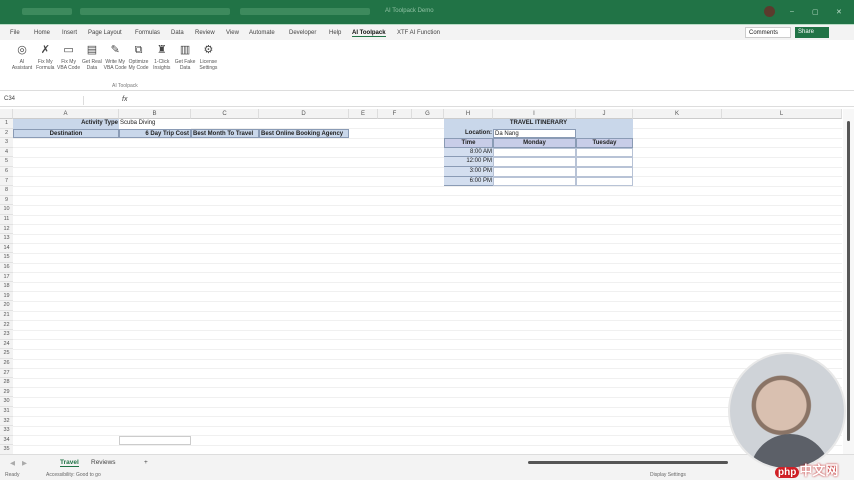 The image size is (854, 480). I want to click on tab-developer: Developer, so click(302, 33).